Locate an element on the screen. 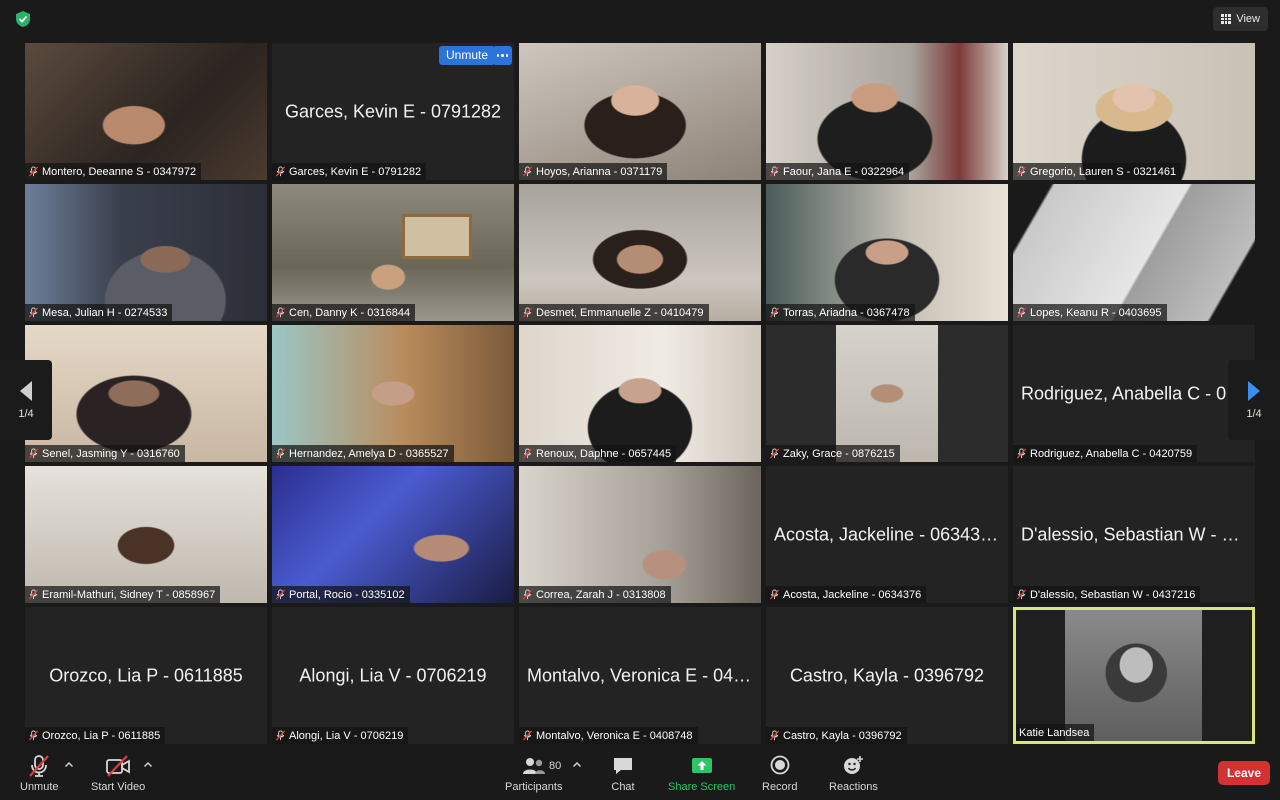  participant-name-label: Zaky, Grace - 0876215 is located at coordinates (833, 453).